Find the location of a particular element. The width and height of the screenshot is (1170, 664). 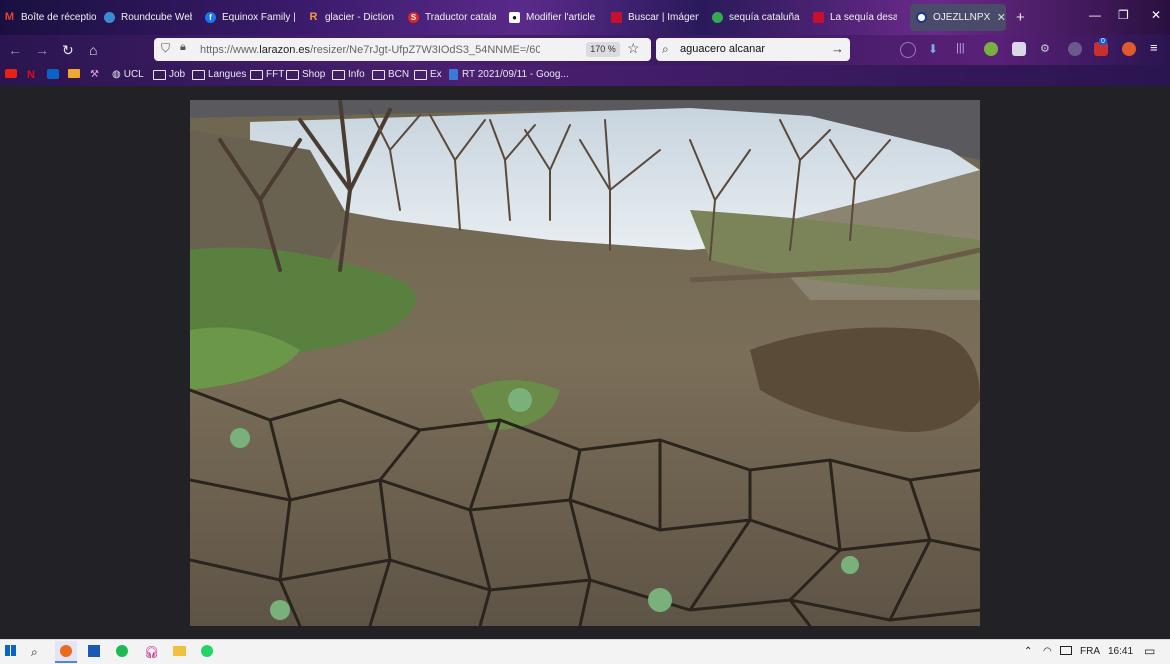

dictionary-icon: R is located at coordinates (313, 17).